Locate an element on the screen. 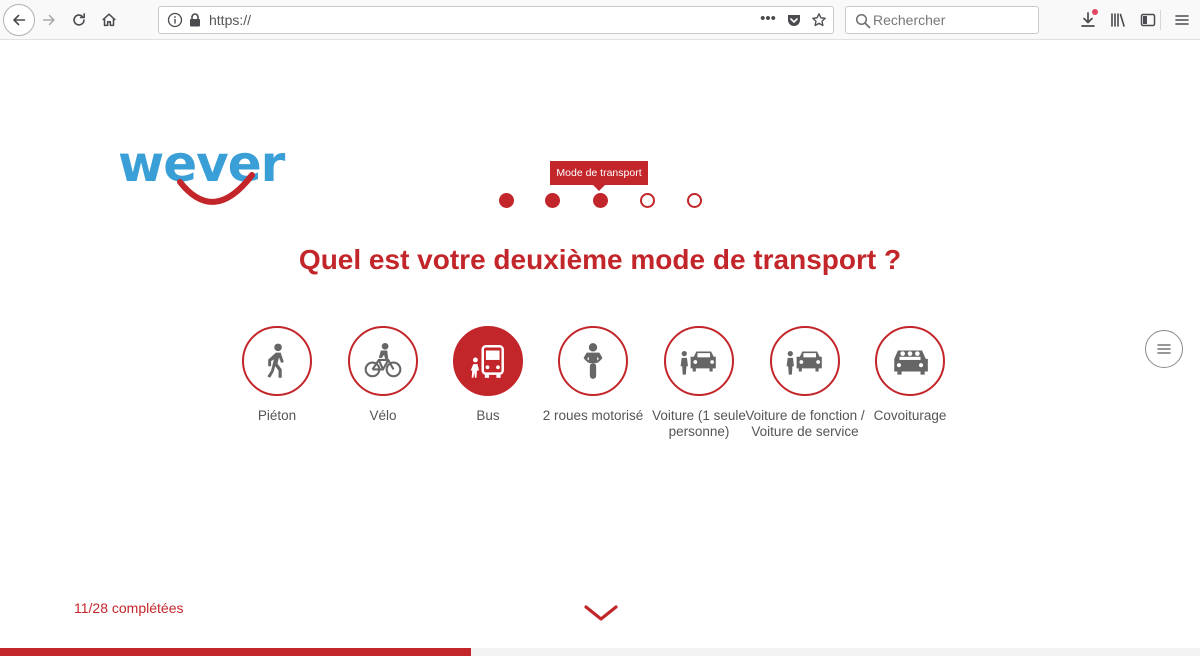 Image resolution: width=1200 pixels, height=661 pixels. wever-logo-image: wever is located at coordinates (202, 170).